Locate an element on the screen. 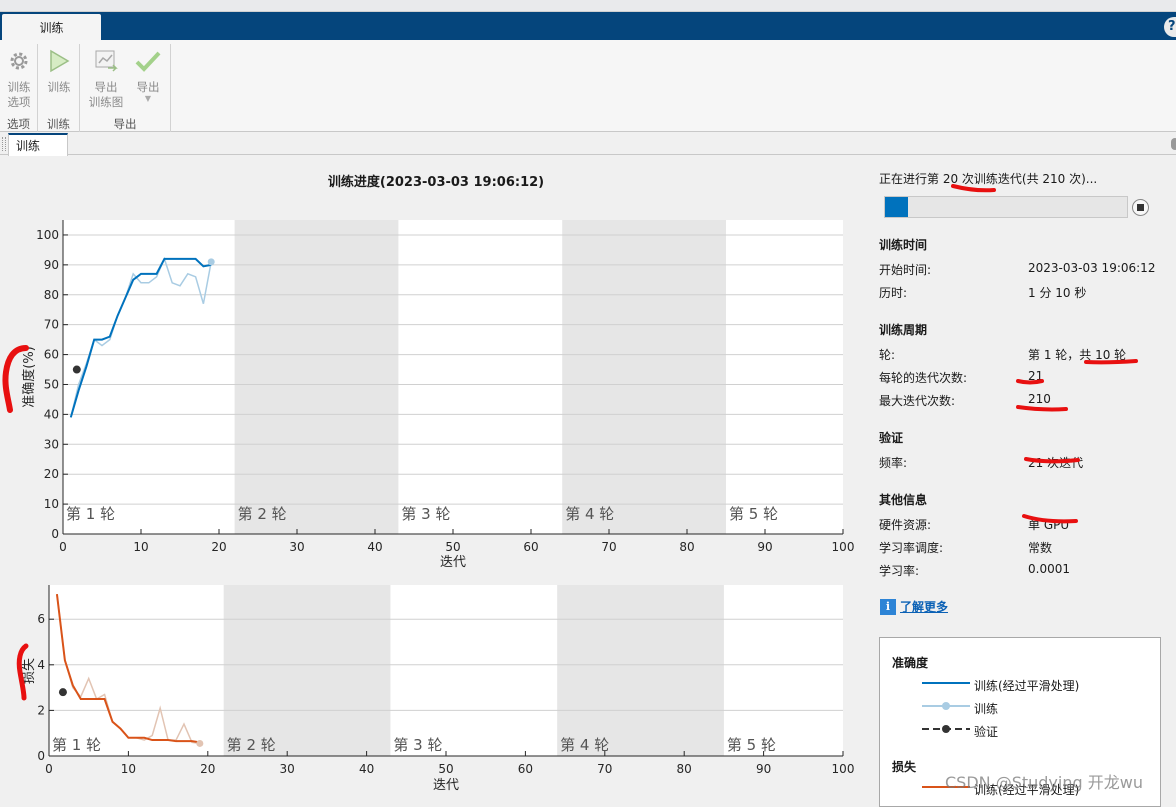  info-row: 学习率调度: 常数 is located at coordinates (966, 548).